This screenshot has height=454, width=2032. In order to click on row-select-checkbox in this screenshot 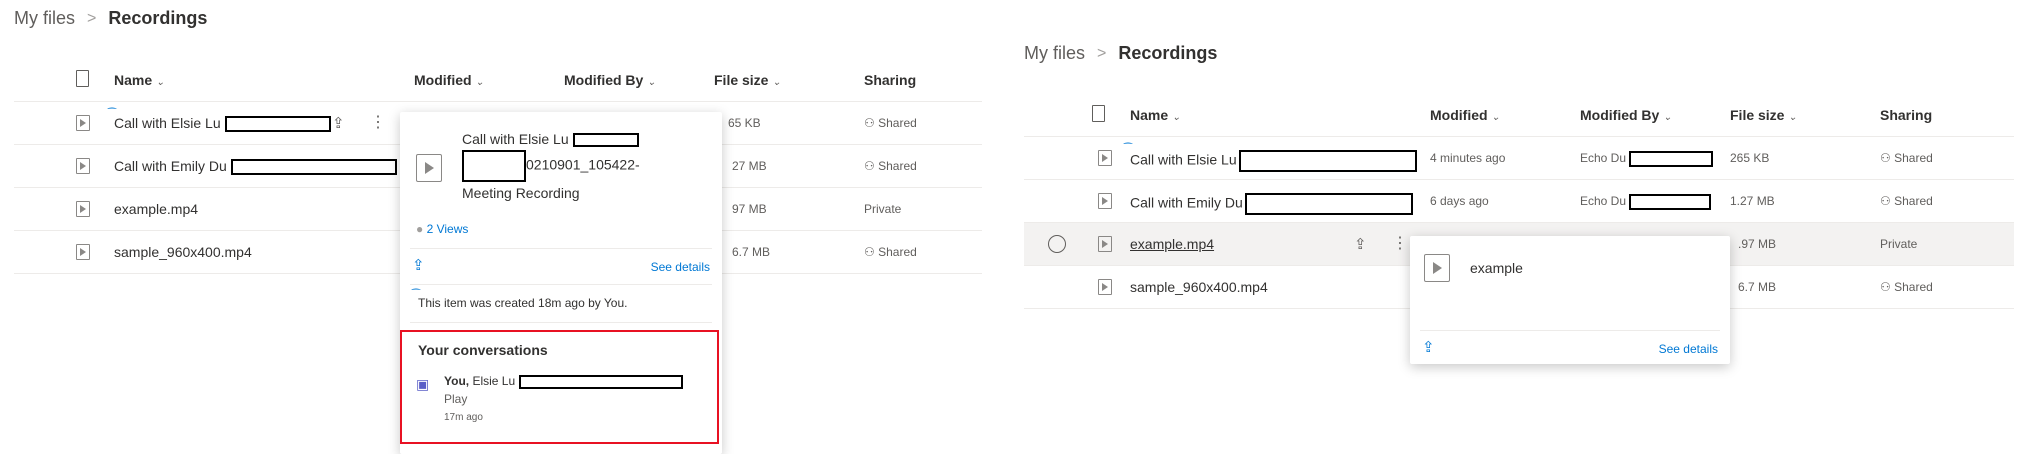, I will do `click(1057, 244)`.